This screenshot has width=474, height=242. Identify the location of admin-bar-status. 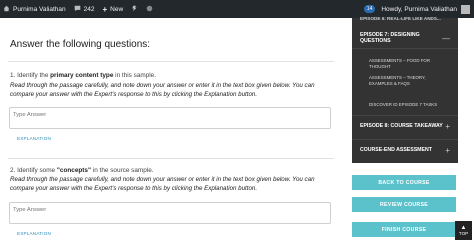
(149, 9).